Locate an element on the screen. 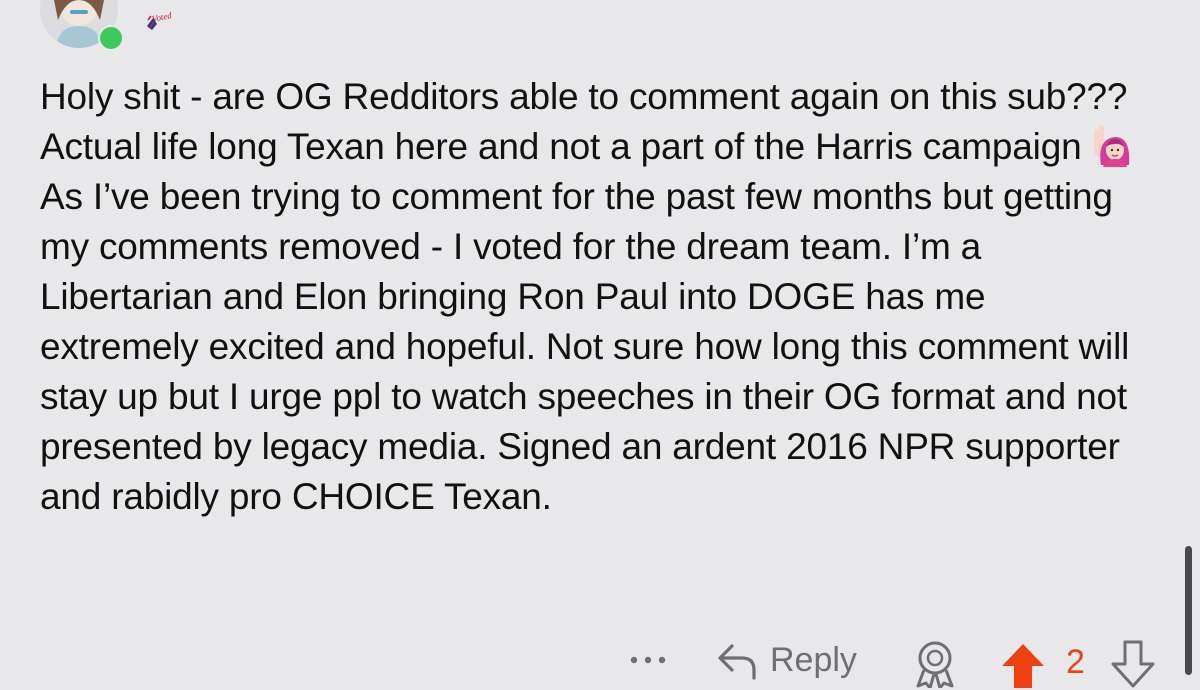 This screenshot has width=1200, height=690. award-icon is located at coordinates (935, 663).